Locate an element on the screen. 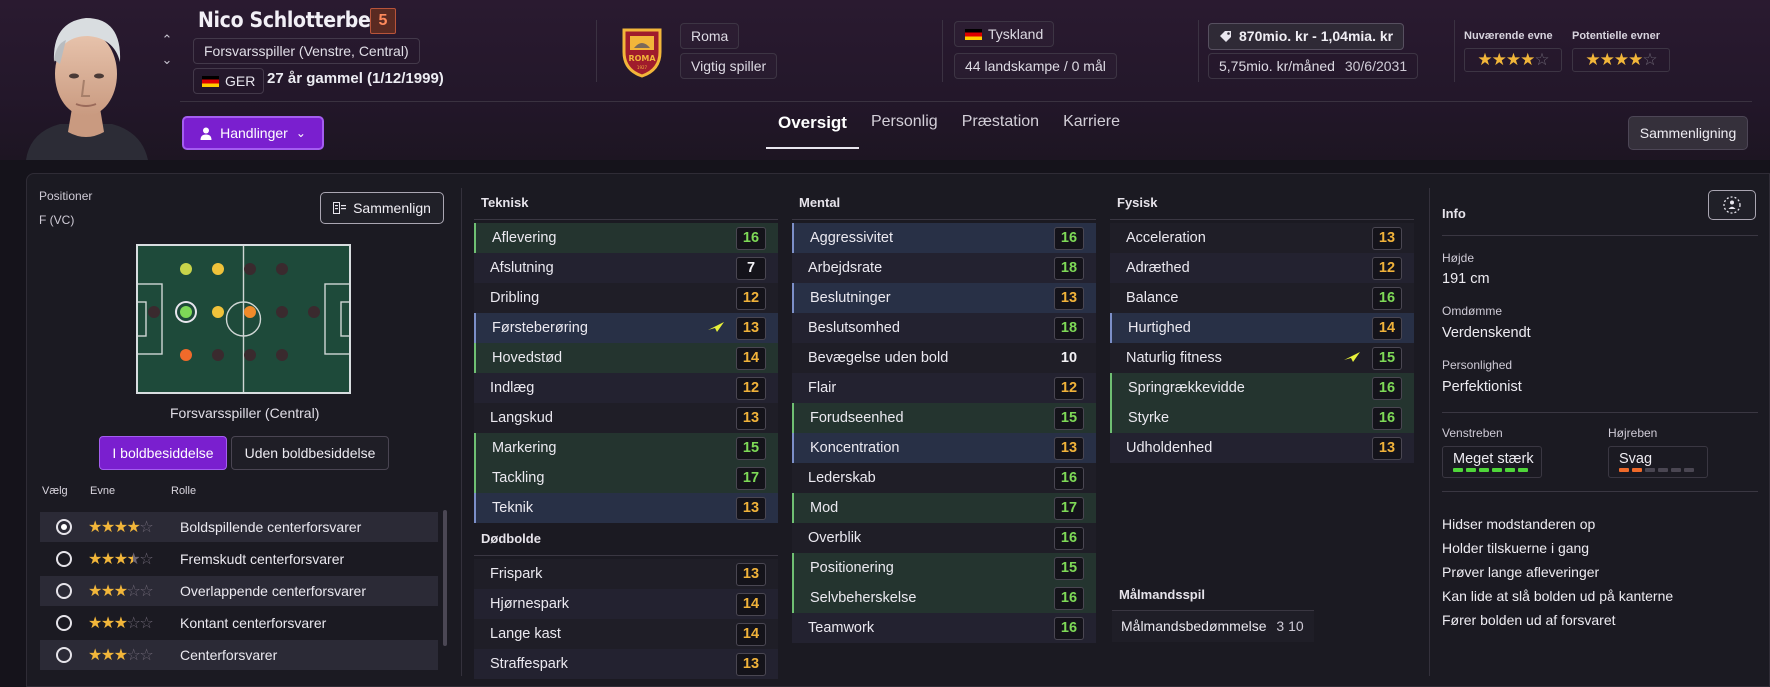  attribute-row: Flair 12 is located at coordinates (944, 388).